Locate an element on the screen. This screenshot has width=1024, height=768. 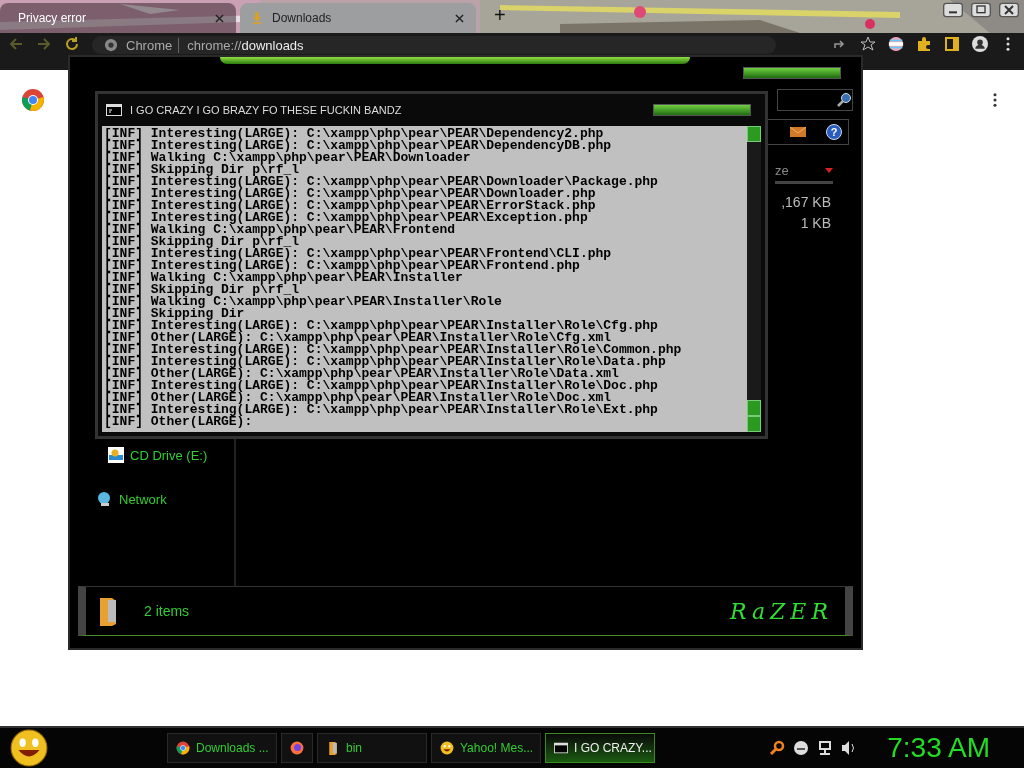
browser-tab: Privacy error is located at coordinates (118, 18).